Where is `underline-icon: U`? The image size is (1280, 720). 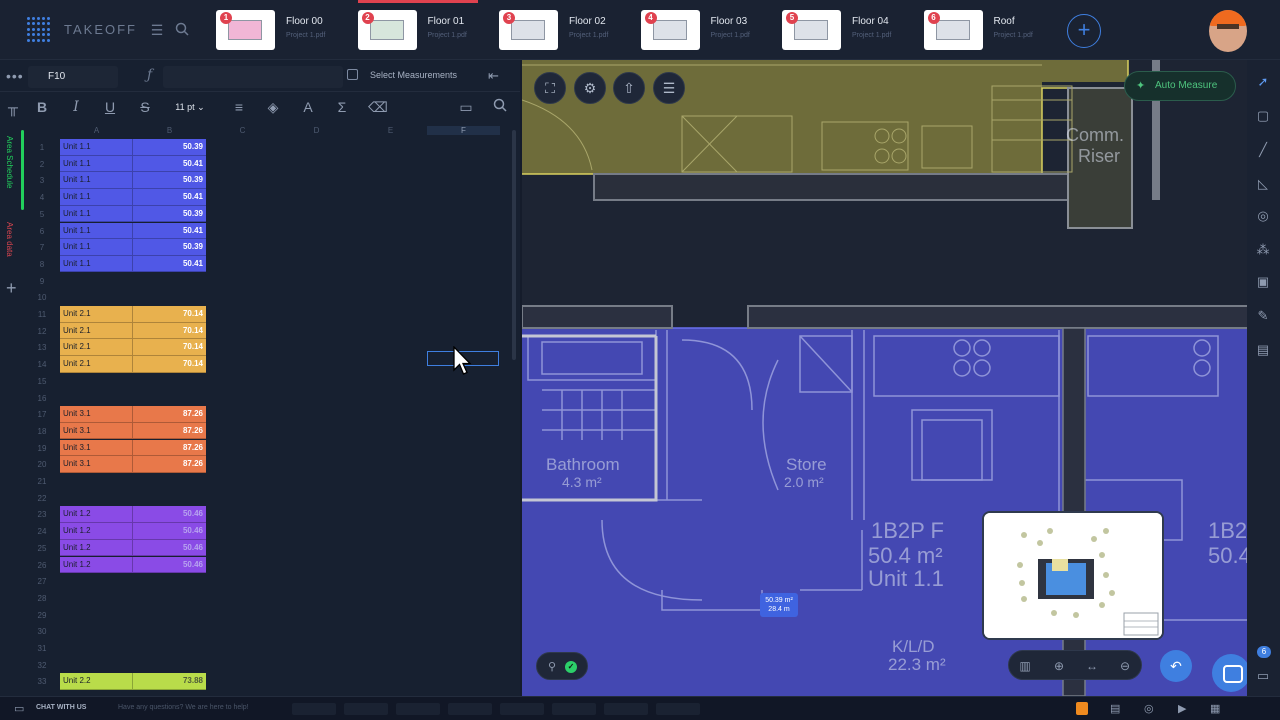
underline-icon: U is located at coordinates (110, 107).